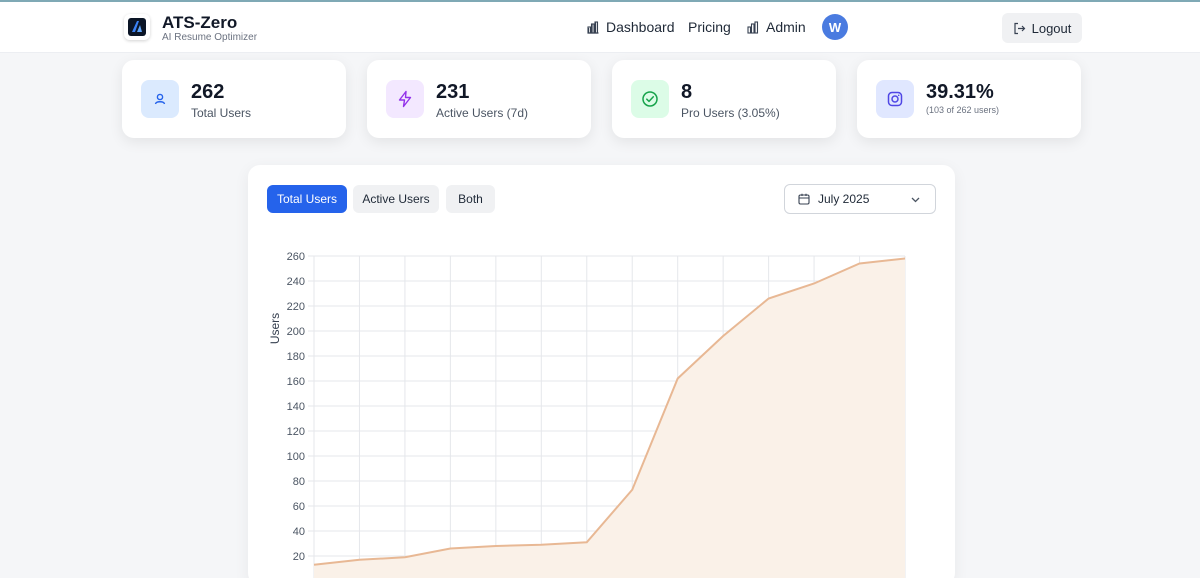 Image resolution: width=1200 pixels, height=578 pixels. I want to click on y-tick-label: 180, so click(296, 357).